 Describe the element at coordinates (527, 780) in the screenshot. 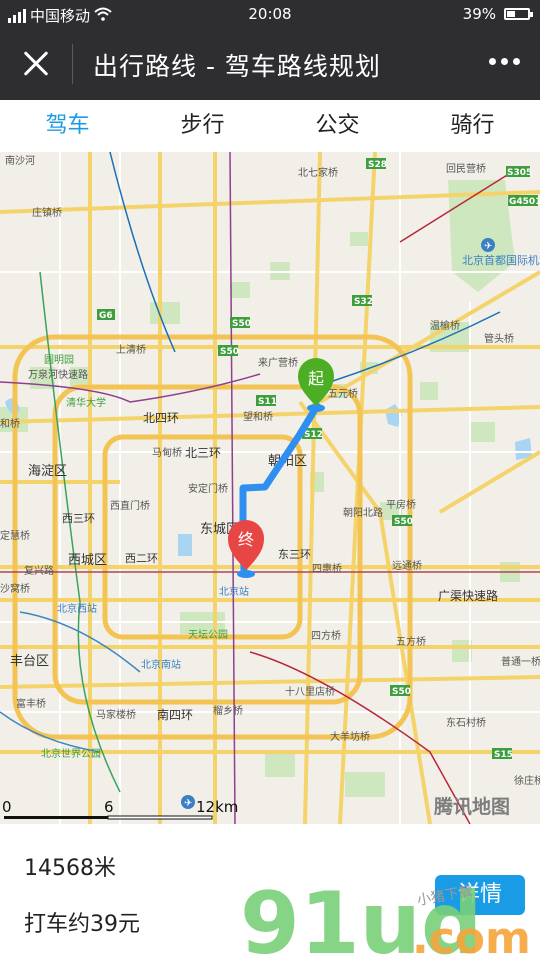

I see `map-label: 徐庄桥` at that location.